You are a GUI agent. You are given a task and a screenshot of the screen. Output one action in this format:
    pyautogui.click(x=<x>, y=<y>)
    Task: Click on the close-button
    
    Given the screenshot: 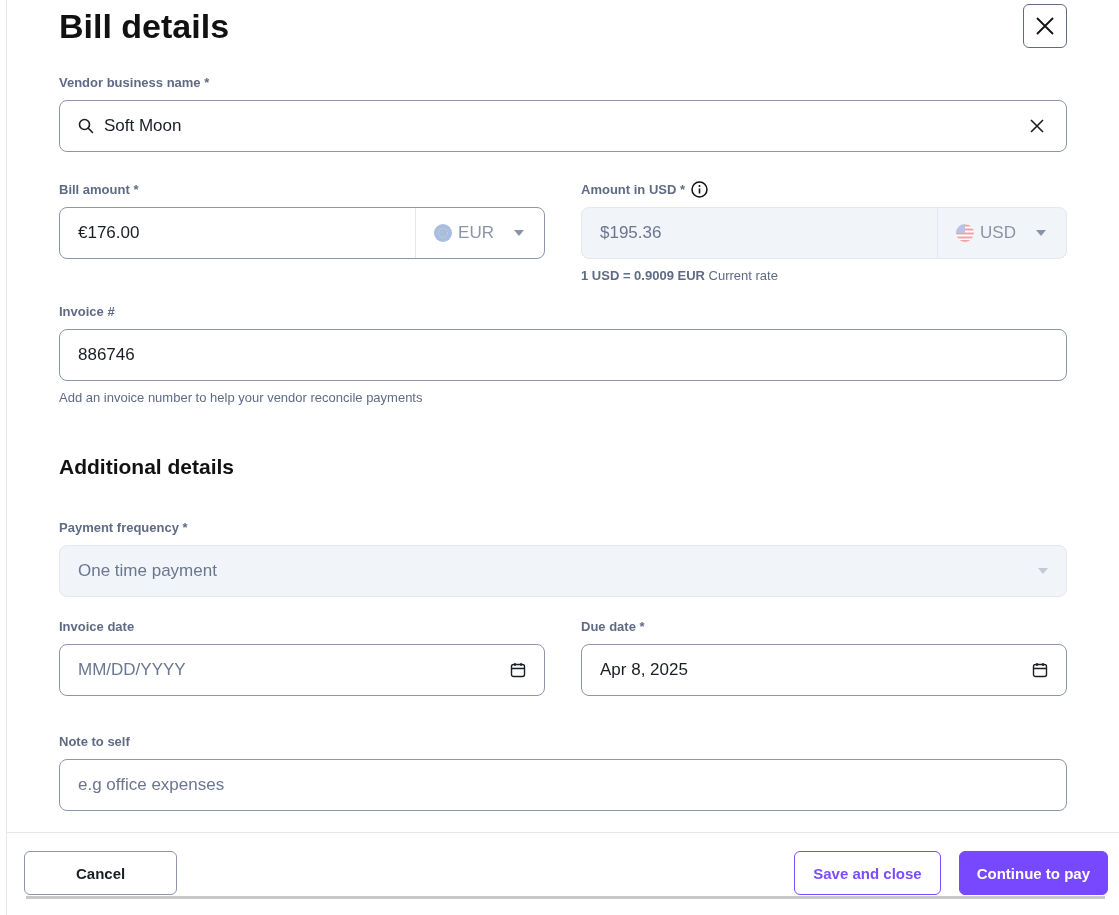 What is the action you would take?
    pyautogui.click(x=1045, y=26)
    